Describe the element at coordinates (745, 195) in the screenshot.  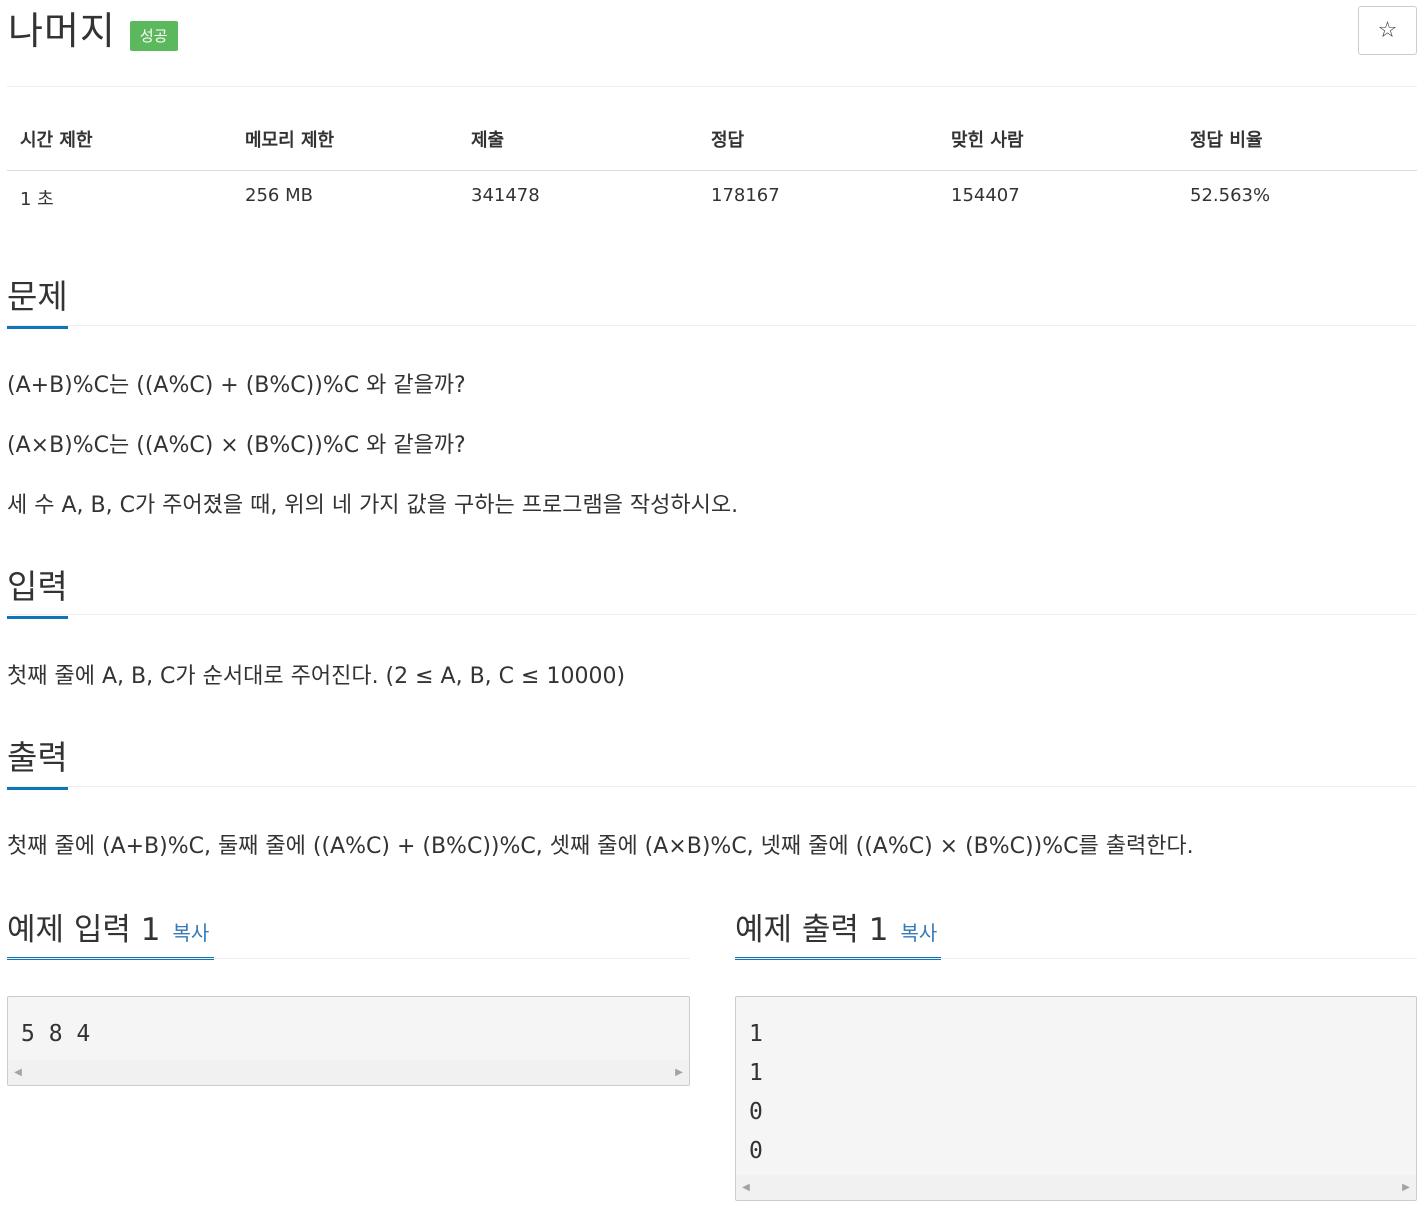
I see `value-accepted: 178167` at that location.